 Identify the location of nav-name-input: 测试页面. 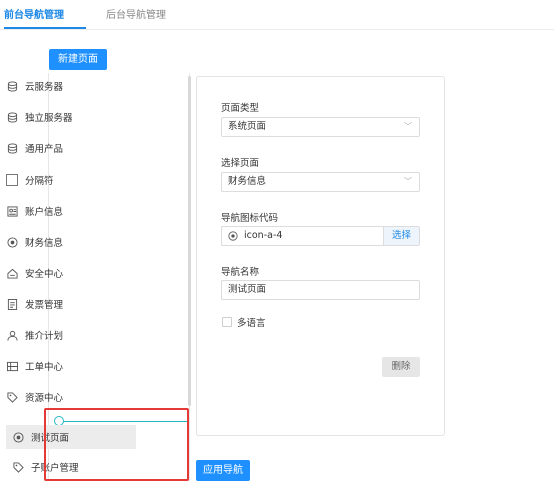
(320, 290).